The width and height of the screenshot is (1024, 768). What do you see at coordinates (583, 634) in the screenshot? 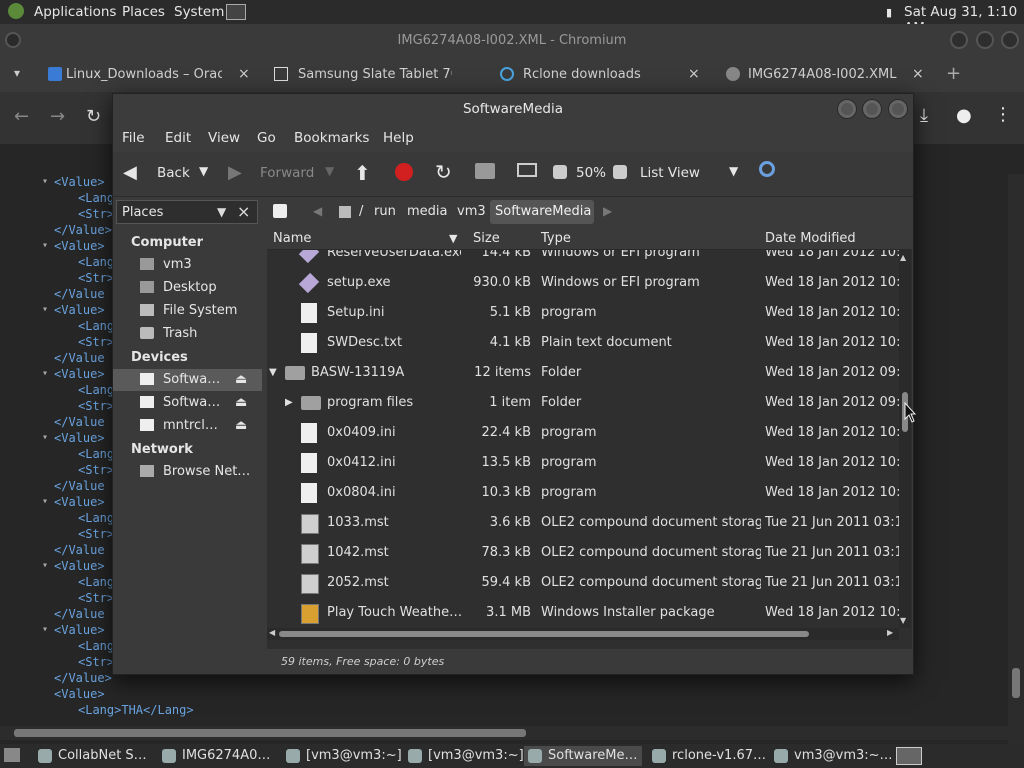
I see `horizontal-scrollbar: ◀ ▶` at bounding box center [583, 634].